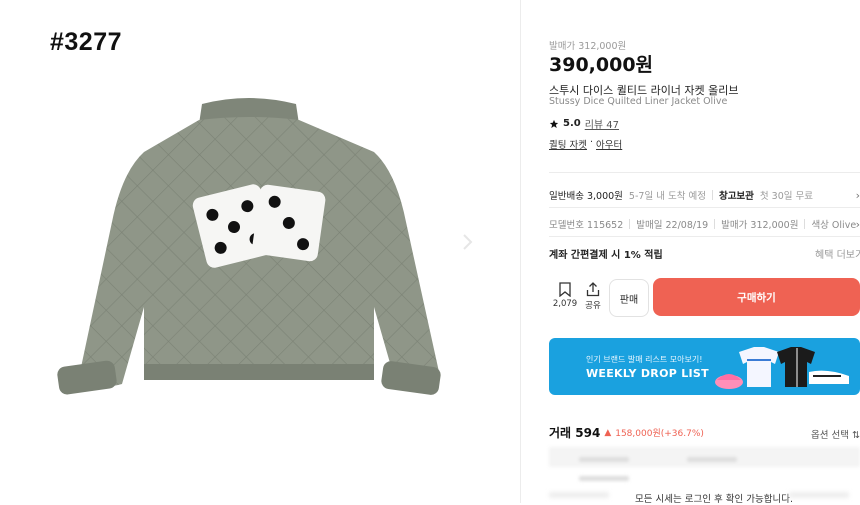 Image resolution: width=860 pixels, height=505 pixels. Describe the element at coordinates (760, 225) in the screenshot. I see `release-price: 발매가 312,000원` at that location.